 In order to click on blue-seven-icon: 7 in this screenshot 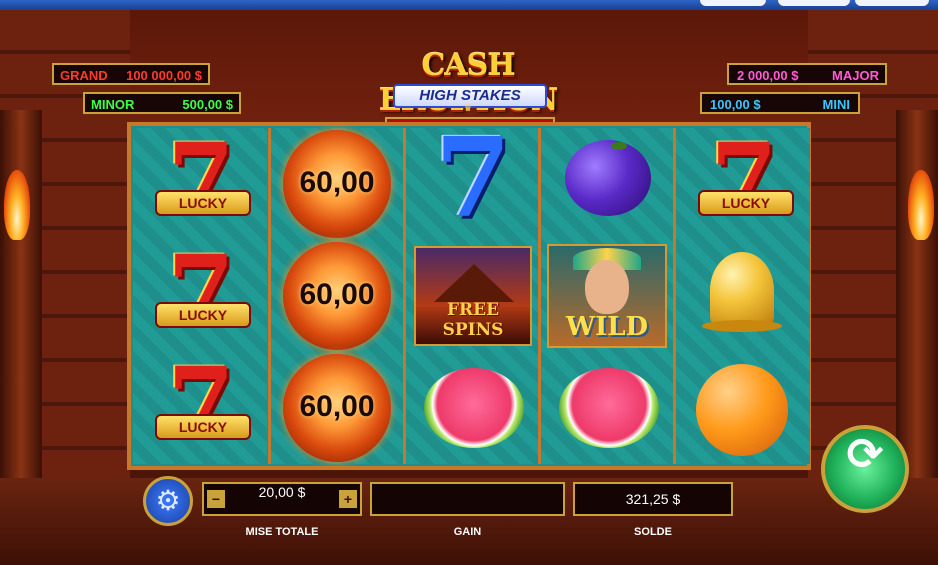, I will do `click(473, 177)`.